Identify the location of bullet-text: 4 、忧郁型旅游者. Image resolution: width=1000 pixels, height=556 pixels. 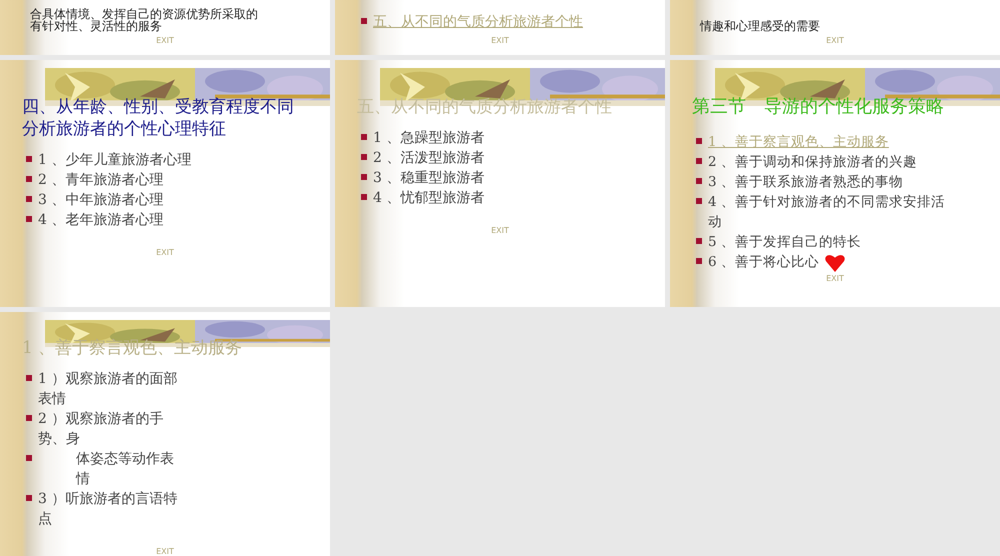
(428, 198).